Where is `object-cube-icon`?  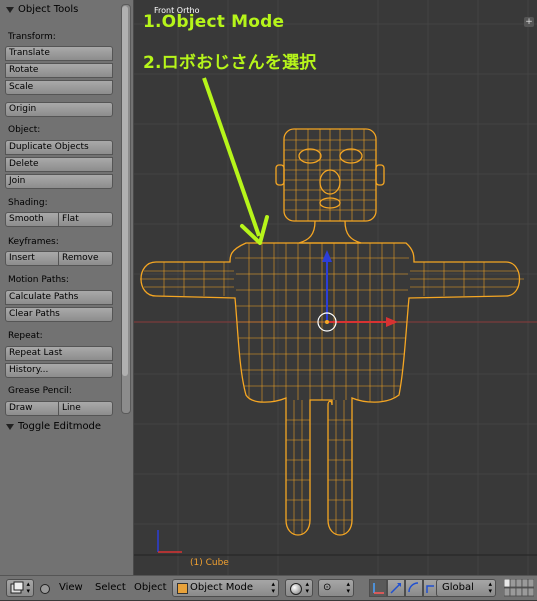 object-cube-icon is located at coordinates (182, 588).